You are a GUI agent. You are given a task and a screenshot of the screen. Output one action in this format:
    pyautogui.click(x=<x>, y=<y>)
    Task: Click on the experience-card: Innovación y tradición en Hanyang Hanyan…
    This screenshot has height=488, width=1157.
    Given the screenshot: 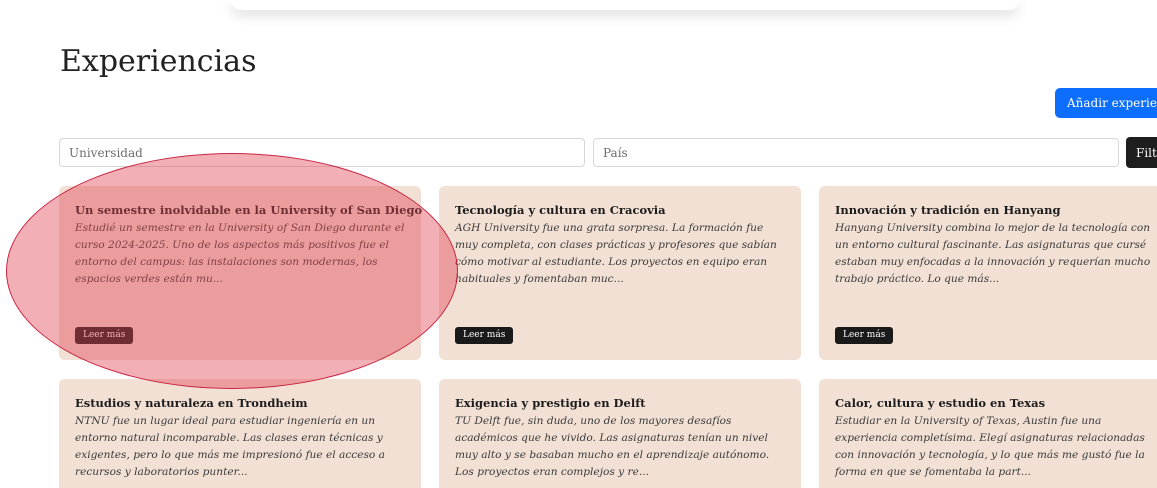 What is the action you would take?
    pyautogui.click(x=988, y=273)
    